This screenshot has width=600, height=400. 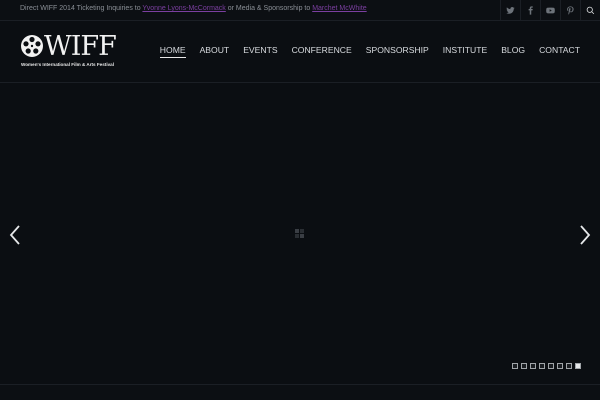 I want to click on nav-contact: CONTACT, so click(x=556, y=52).